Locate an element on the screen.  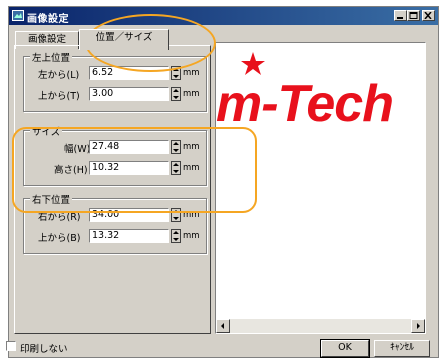
mtech-logo: m-Tech is located at coordinates (305, 89).